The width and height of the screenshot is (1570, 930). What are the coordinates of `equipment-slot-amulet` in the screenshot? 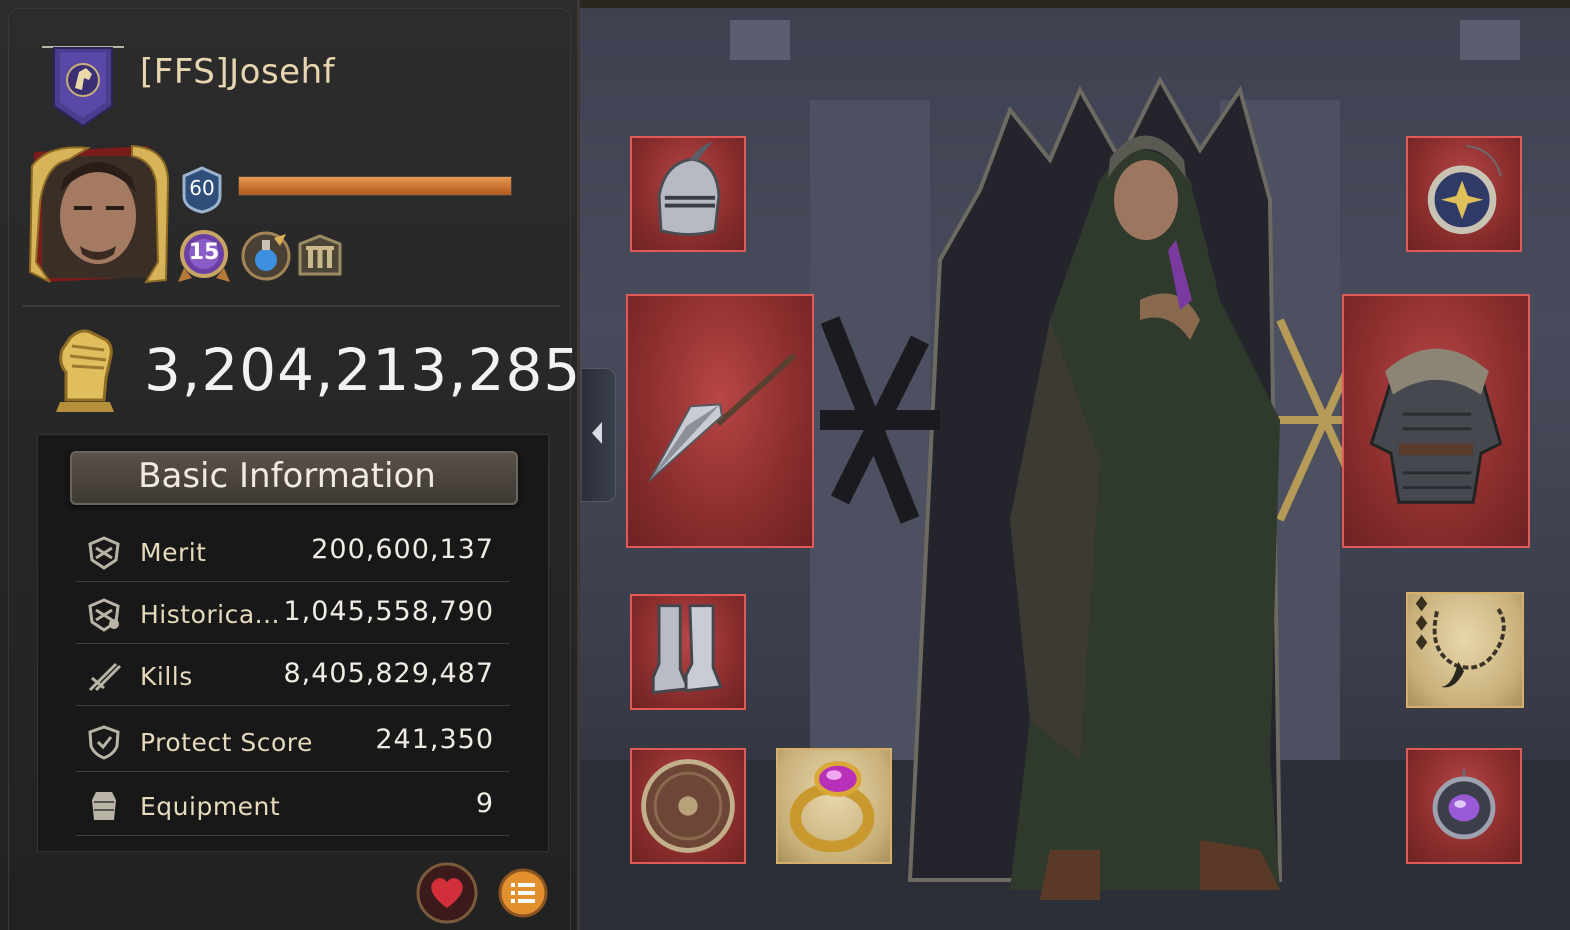 It's located at (1464, 194).